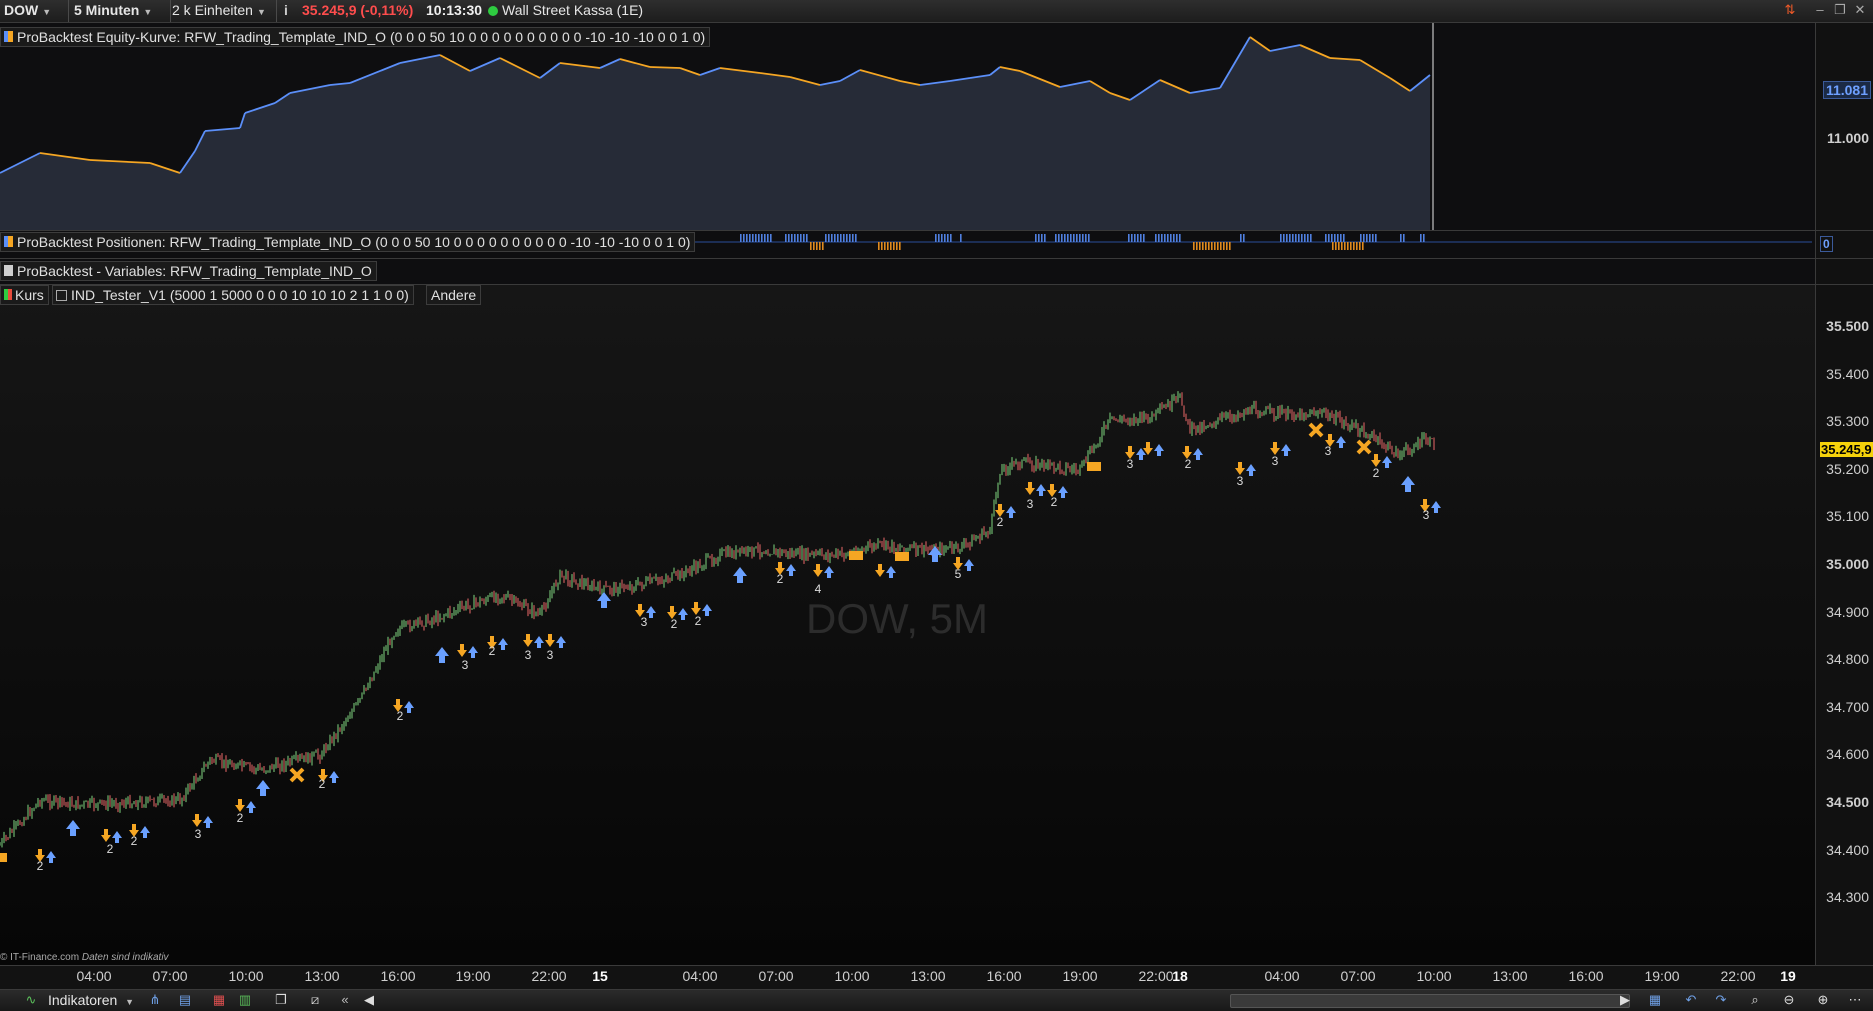  What do you see at coordinates (369, 1000) in the screenshot?
I see `scroll-left-icon: ◀` at bounding box center [369, 1000].